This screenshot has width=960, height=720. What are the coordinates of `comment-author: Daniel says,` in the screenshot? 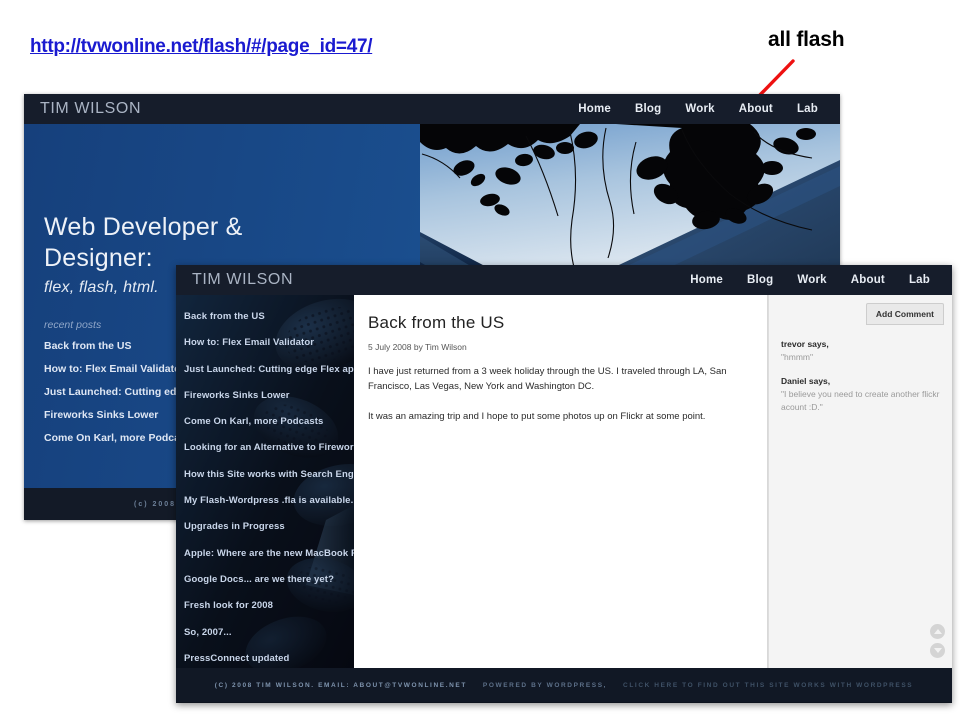 It's located at (806, 380).